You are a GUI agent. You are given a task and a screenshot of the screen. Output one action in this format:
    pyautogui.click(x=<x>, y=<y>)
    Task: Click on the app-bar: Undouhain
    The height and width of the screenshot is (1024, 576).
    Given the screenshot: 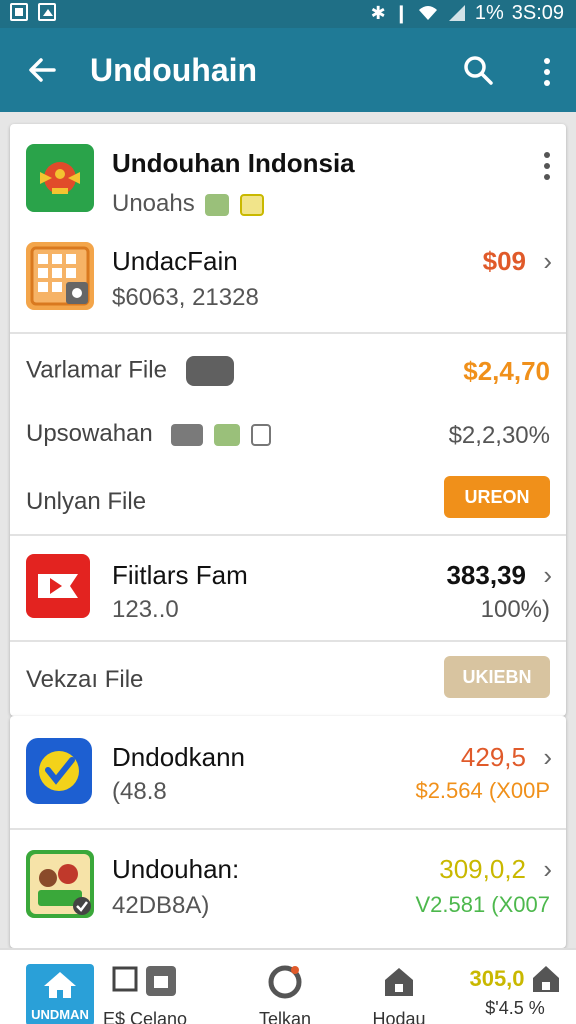 What is the action you would take?
    pyautogui.click(x=288, y=70)
    